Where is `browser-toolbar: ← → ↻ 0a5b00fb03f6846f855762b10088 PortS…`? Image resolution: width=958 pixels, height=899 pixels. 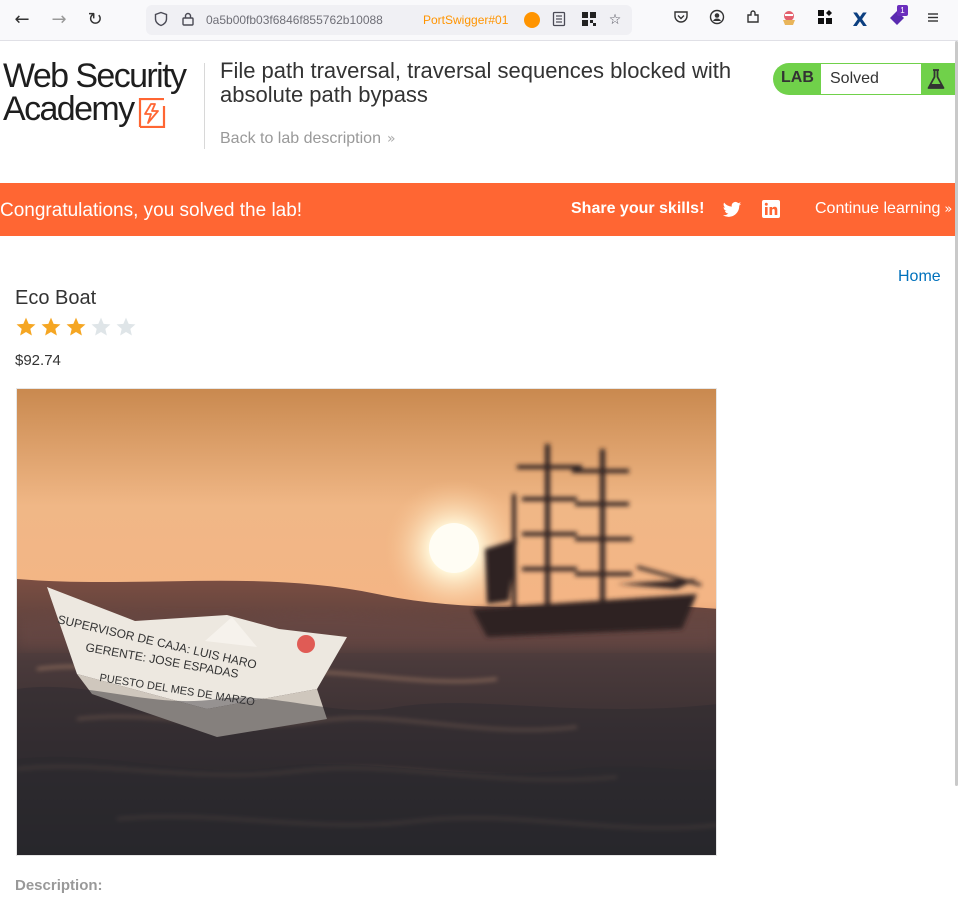 browser-toolbar: ← → ↻ 0a5b00fb03f6846f855762b10088 PortS… is located at coordinates (479, 20).